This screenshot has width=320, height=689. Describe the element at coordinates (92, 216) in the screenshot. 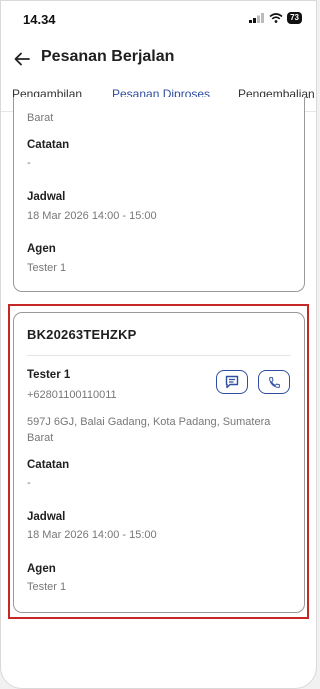

I see `schedule-value: 18 Mar 2026 14:00 - 15:00` at that location.